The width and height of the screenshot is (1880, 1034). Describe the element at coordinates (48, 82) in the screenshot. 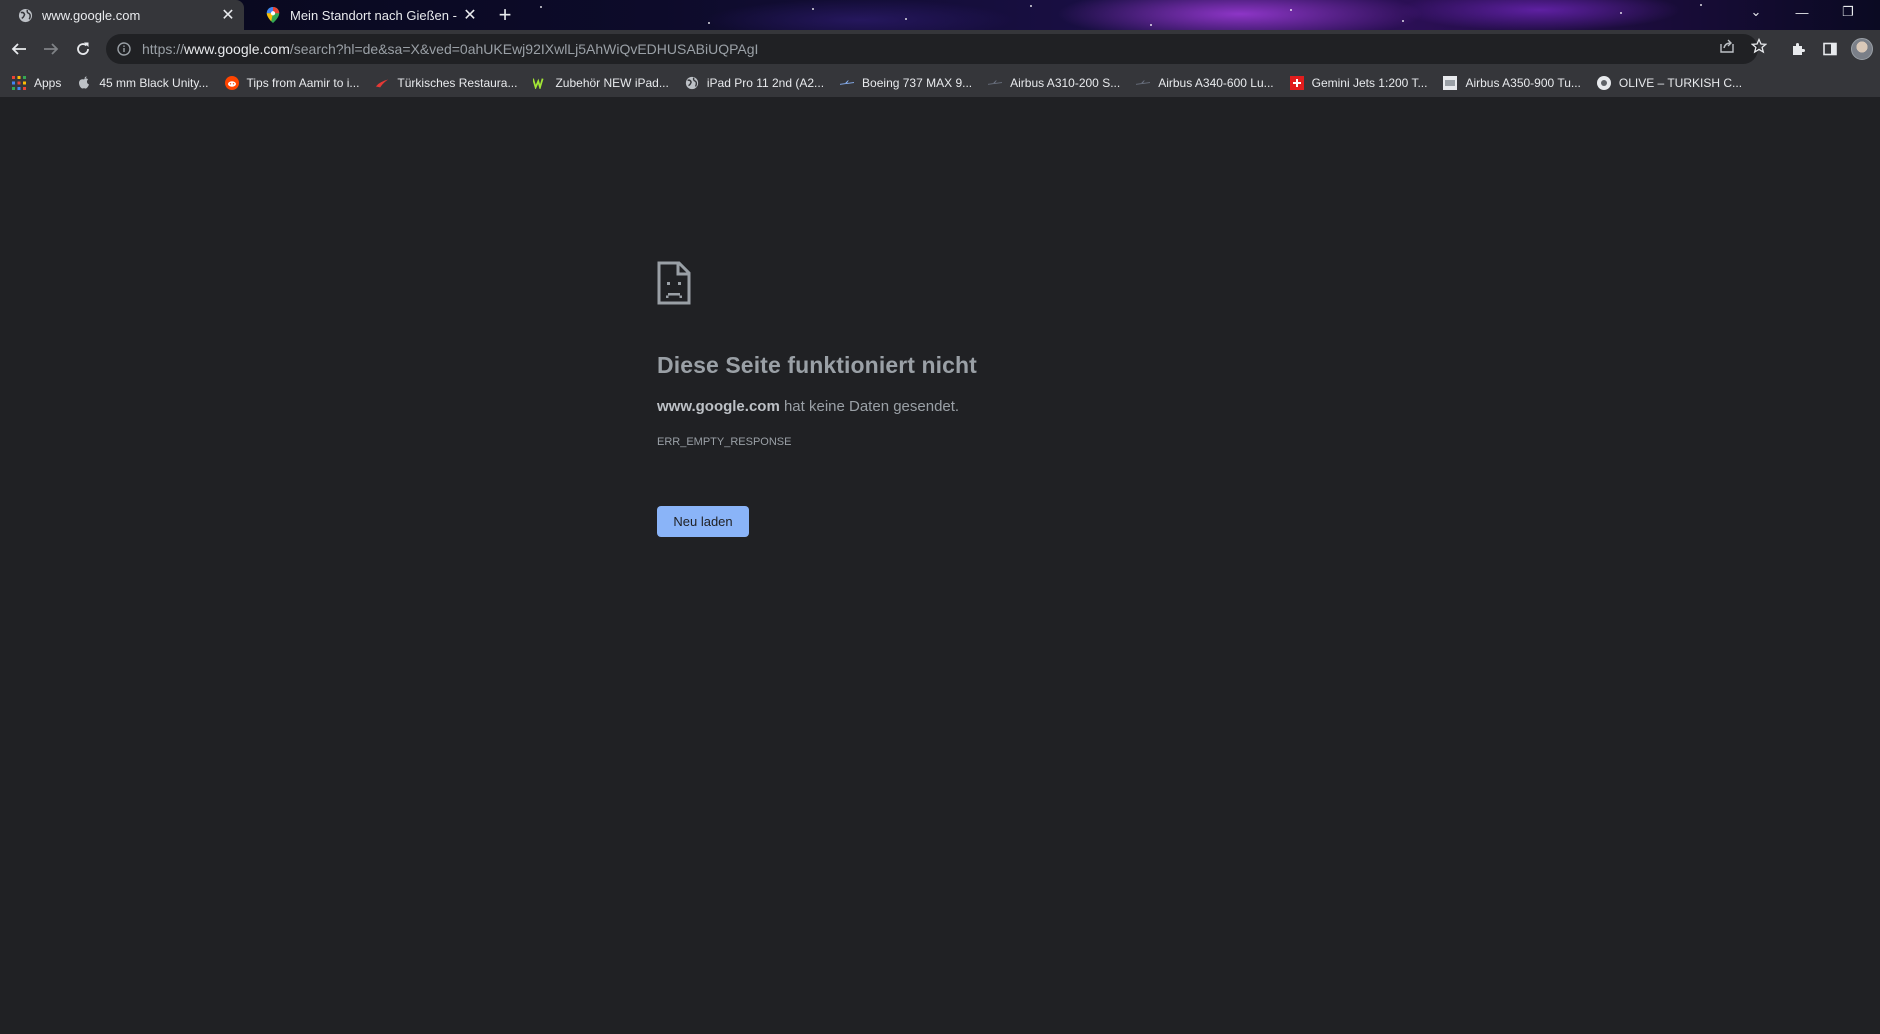

I see `bookmark-label: Apps` at that location.